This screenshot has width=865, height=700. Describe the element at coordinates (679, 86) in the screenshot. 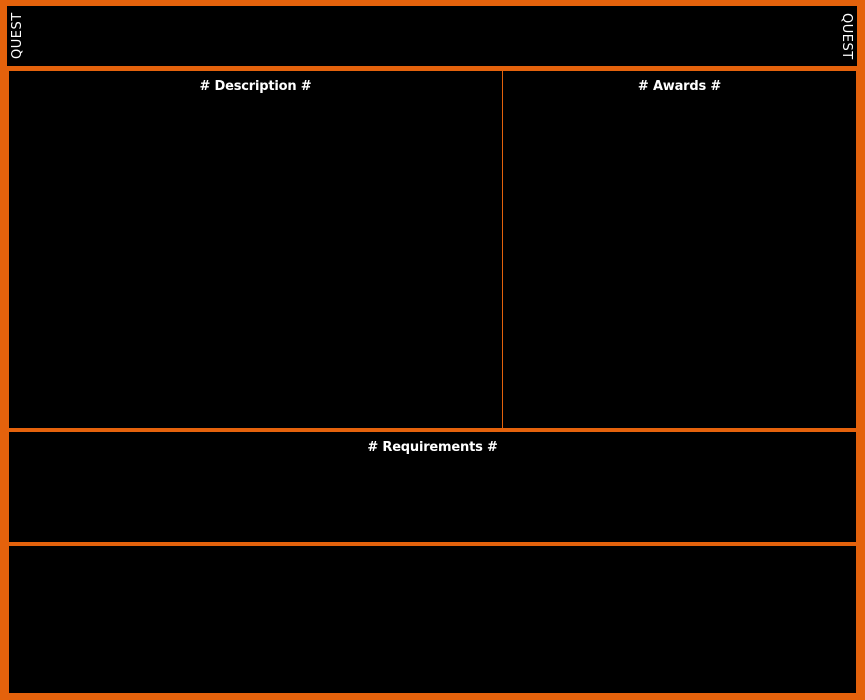

I see `awards-title: # Awards #` at that location.